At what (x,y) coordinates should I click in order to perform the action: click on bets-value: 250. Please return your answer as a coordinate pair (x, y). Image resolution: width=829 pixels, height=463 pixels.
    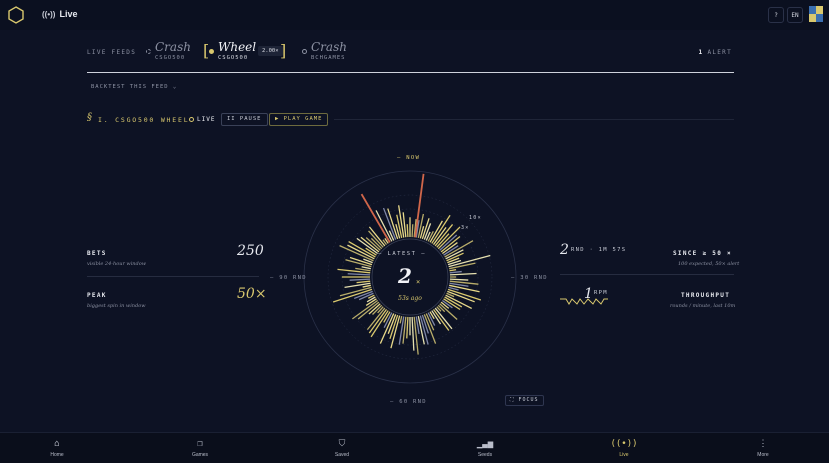
    Looking at the image, I should click on (250, 251).